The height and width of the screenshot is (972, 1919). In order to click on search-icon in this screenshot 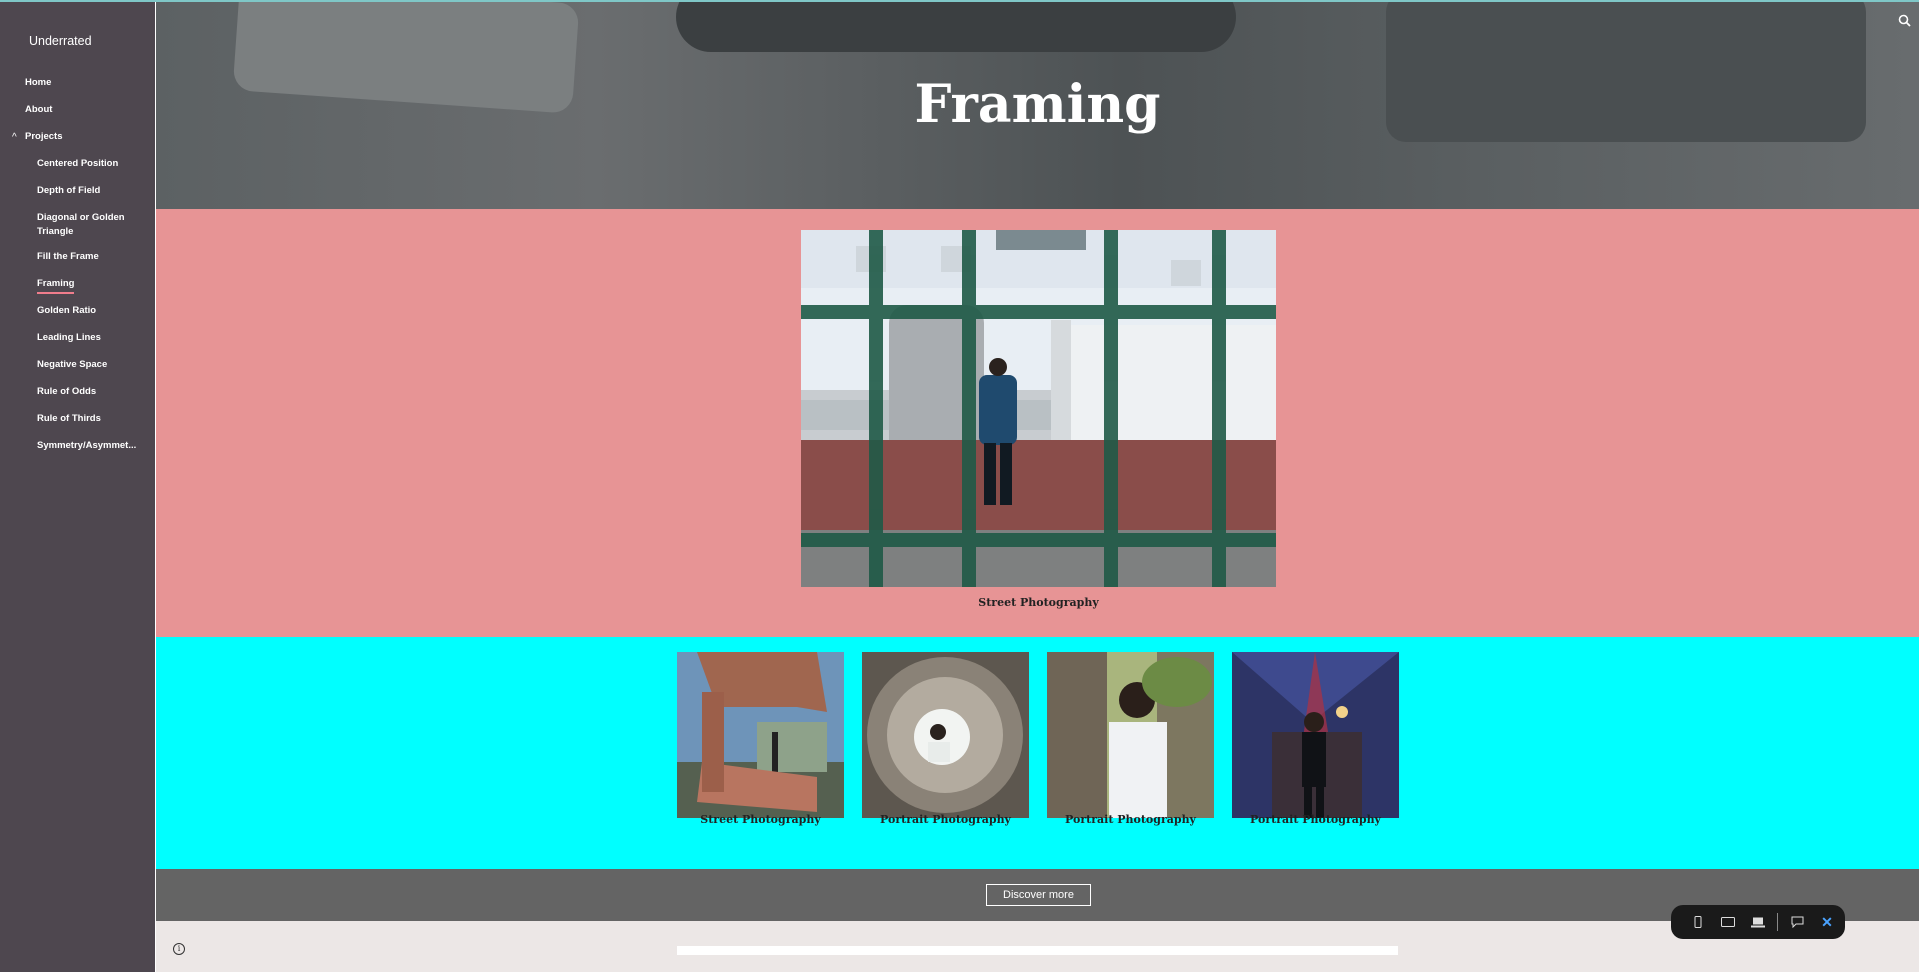, I will do `click(1904, 22)`.